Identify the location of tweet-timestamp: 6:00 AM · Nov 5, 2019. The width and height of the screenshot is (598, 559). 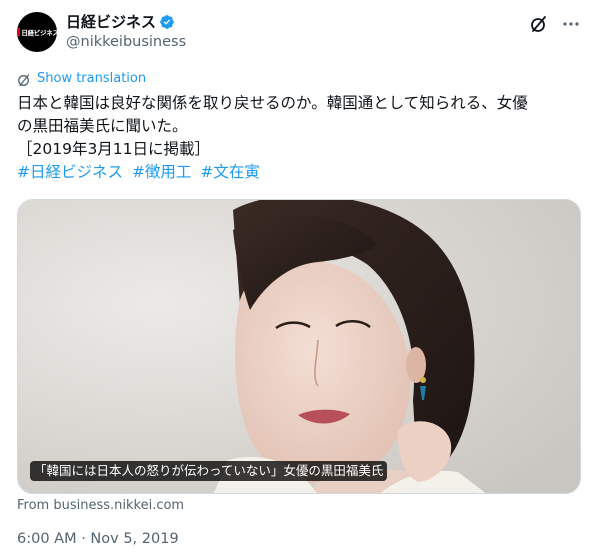
(98, 539).